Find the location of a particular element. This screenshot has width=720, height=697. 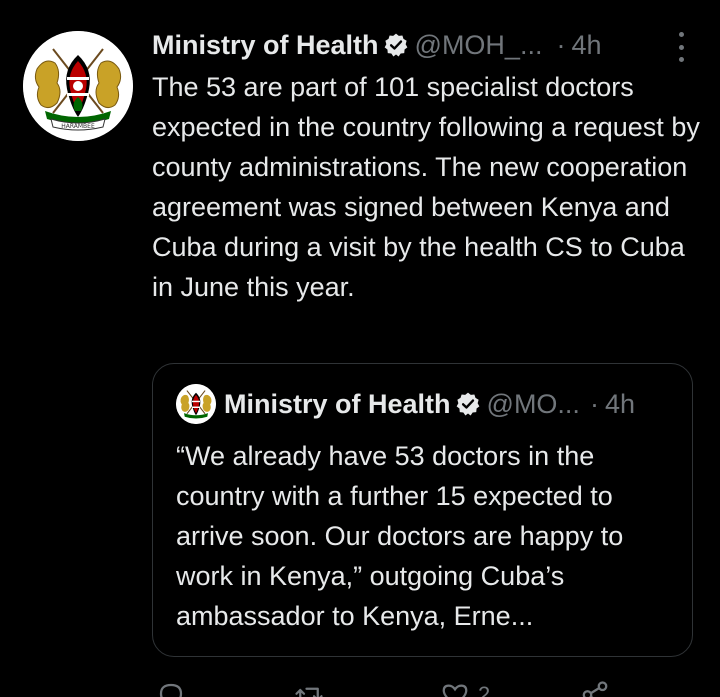

timestamp: 4h is located at coordinates (586, 45).